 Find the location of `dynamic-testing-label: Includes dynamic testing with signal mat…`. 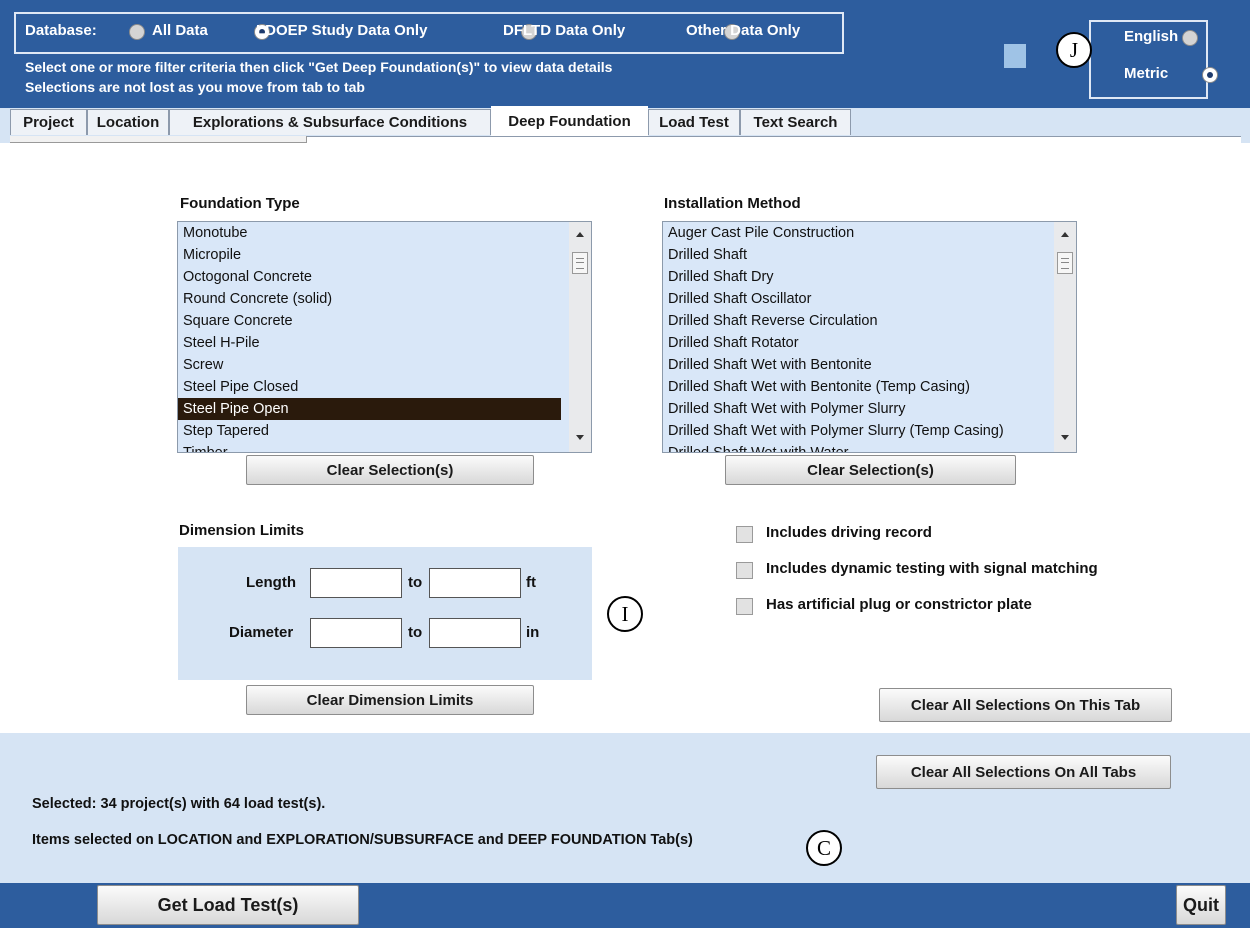

dynamic-testing-label: Includes dynamic testing with signal mat… is located at coordinates (932, 568).